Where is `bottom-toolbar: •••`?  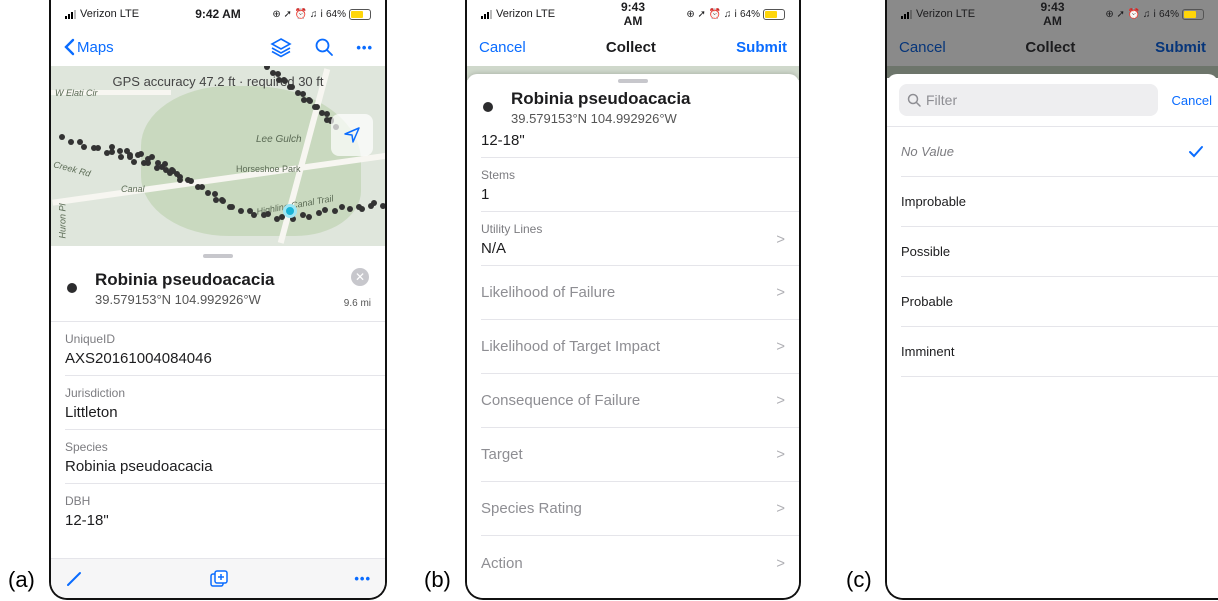
bottom-toolbar: ••• is located at coordinates (218, 578).